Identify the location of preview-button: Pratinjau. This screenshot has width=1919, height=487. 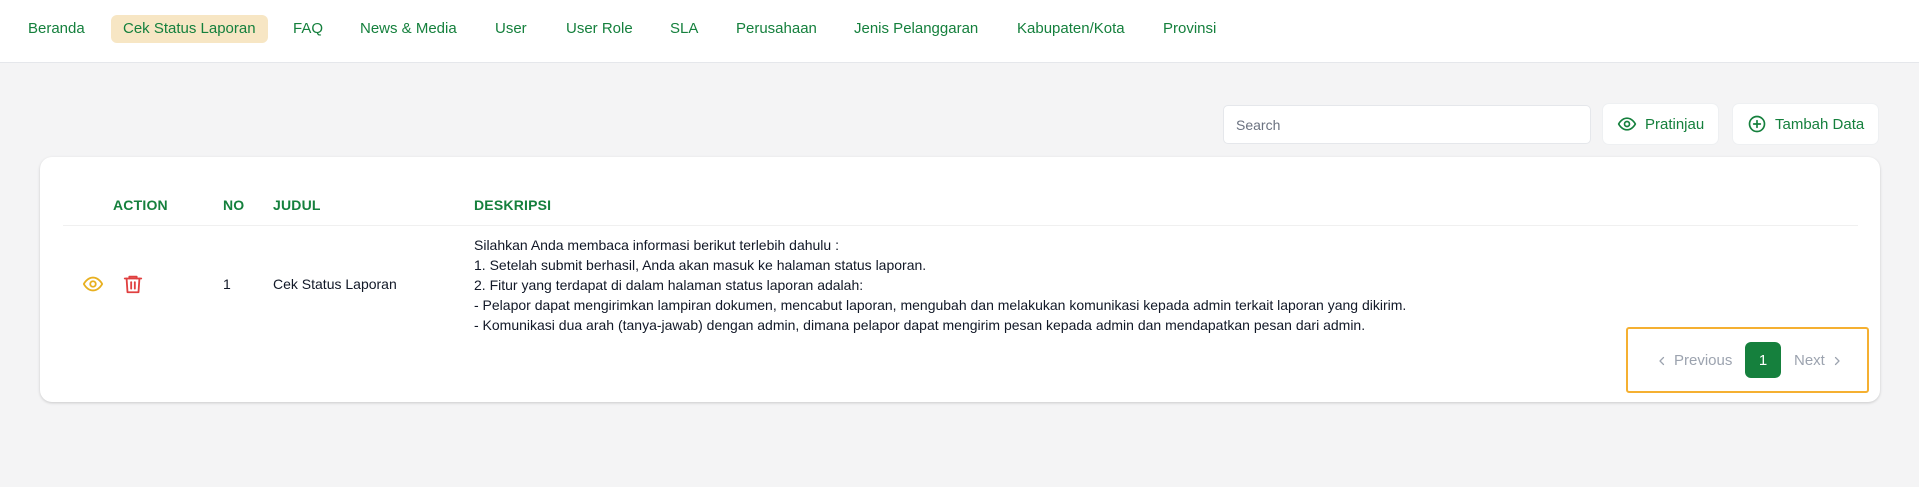
(1661, 124).